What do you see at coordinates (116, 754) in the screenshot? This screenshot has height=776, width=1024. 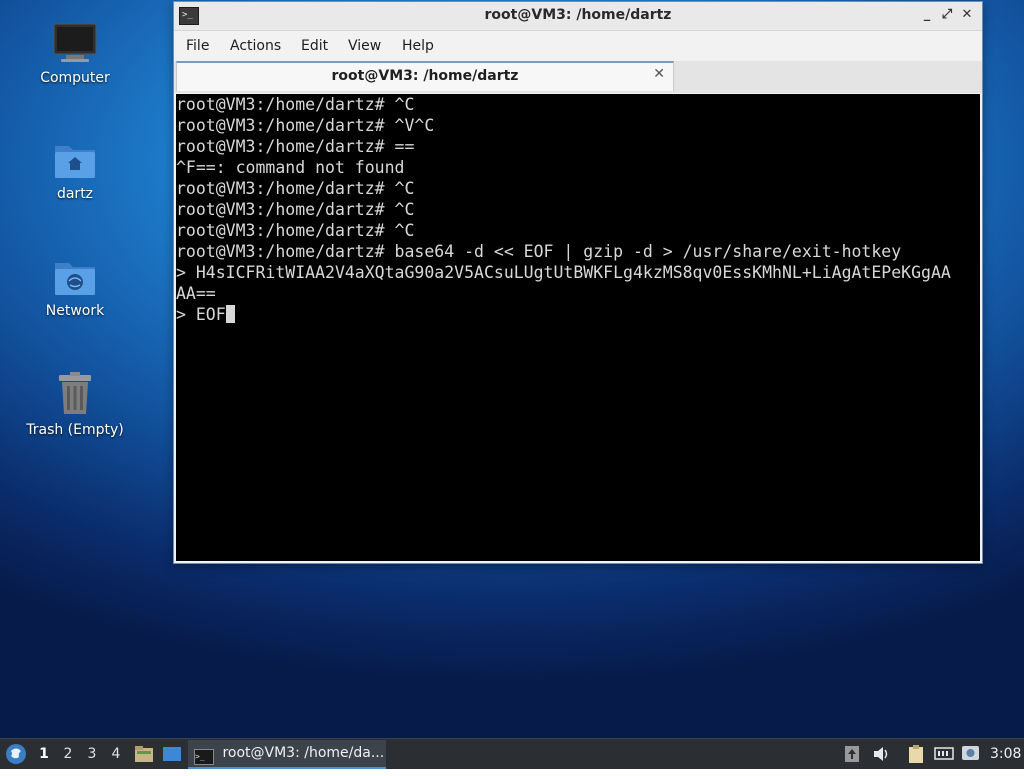 I see `workspace-4: 4` at bounding box center [116, 754].